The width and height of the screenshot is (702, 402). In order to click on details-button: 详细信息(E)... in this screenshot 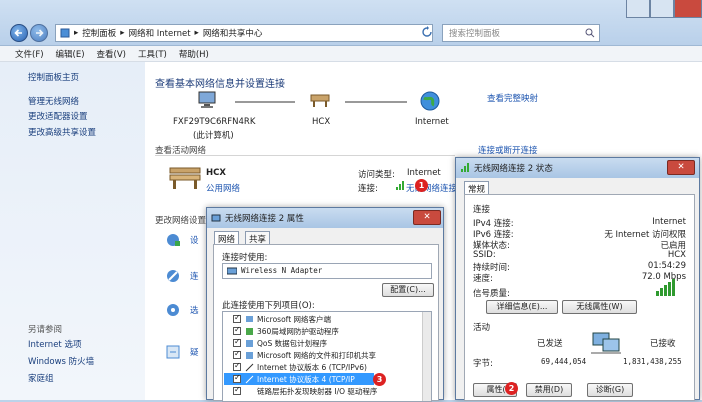, I will do `click(522, 307)`.